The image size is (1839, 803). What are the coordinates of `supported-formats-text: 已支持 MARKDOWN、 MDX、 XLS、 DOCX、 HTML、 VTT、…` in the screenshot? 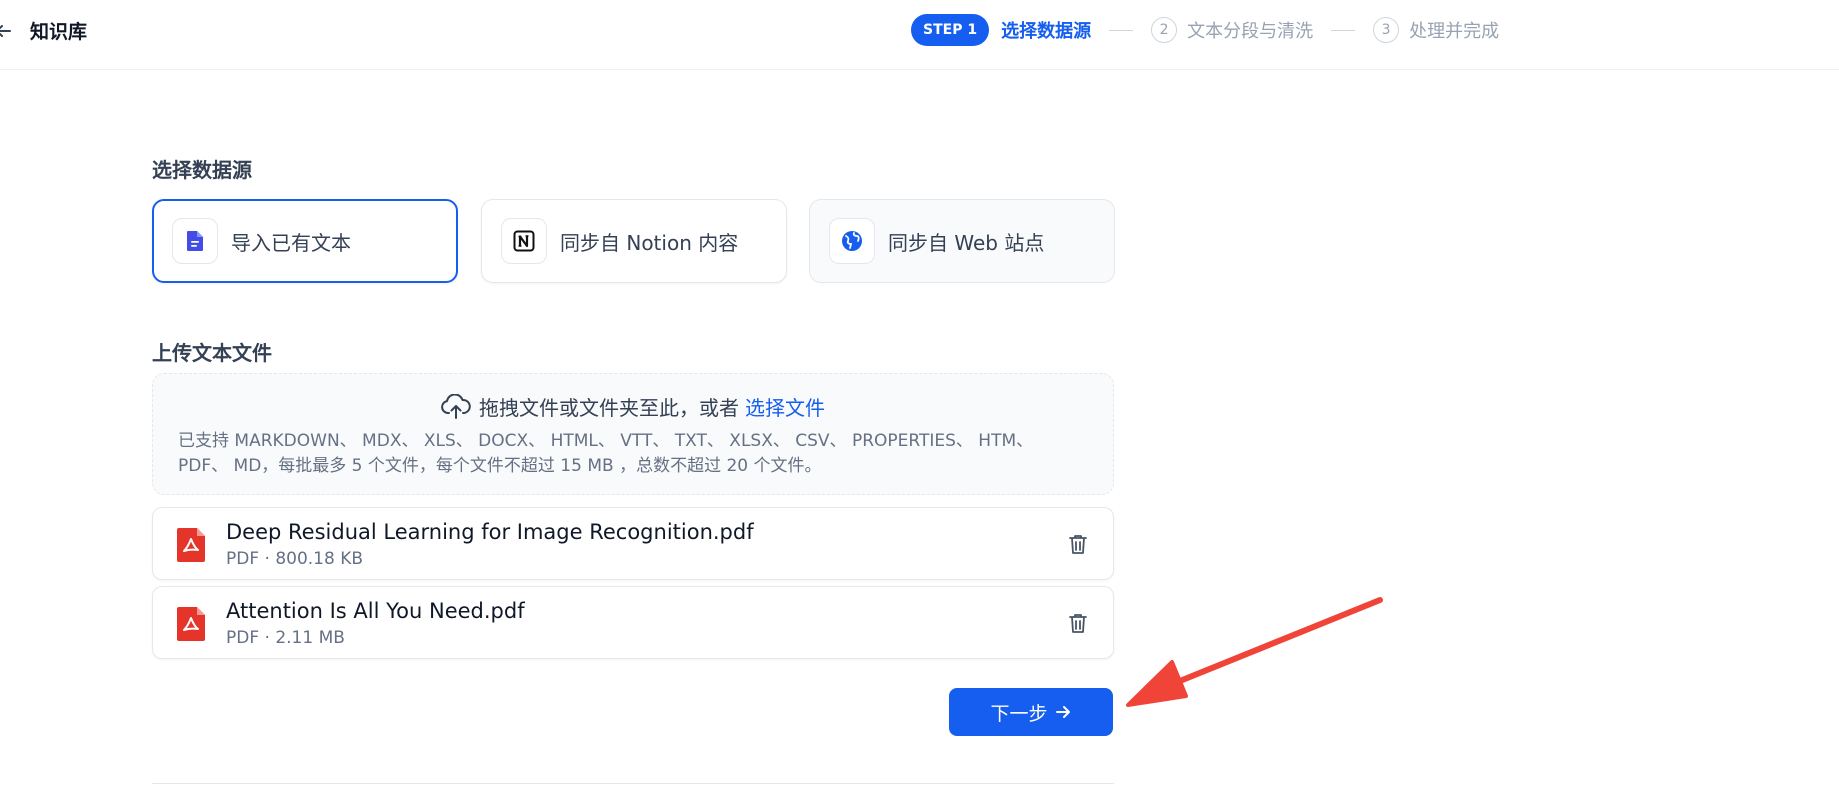 It's located at (606, 453).